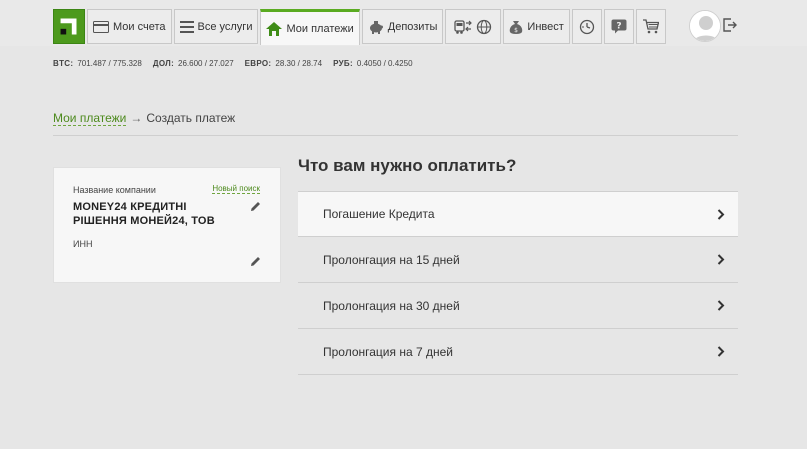 This screenshot has height=449, width=807. I want to click on nav-deposits: Депозиты, so click(402, 26).